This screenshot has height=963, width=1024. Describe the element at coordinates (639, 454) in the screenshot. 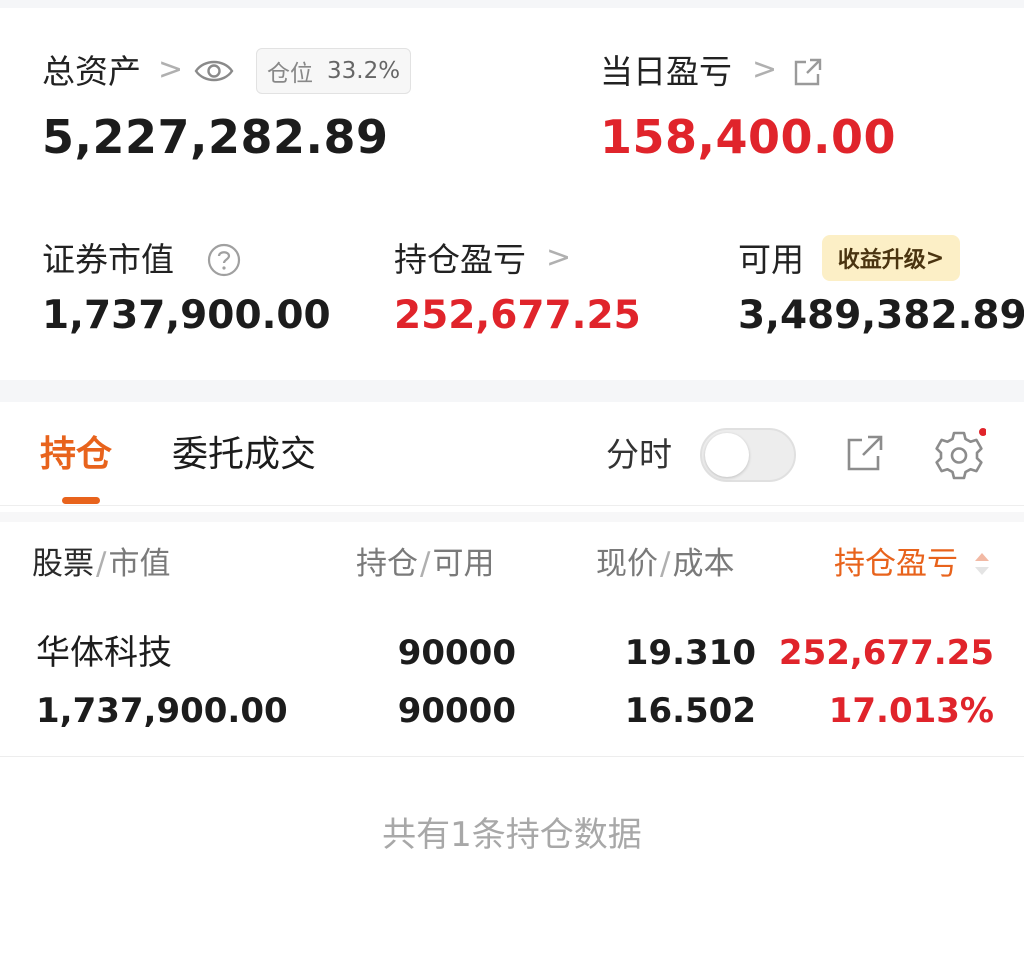

I see `intraday-label: 分时` at that location.